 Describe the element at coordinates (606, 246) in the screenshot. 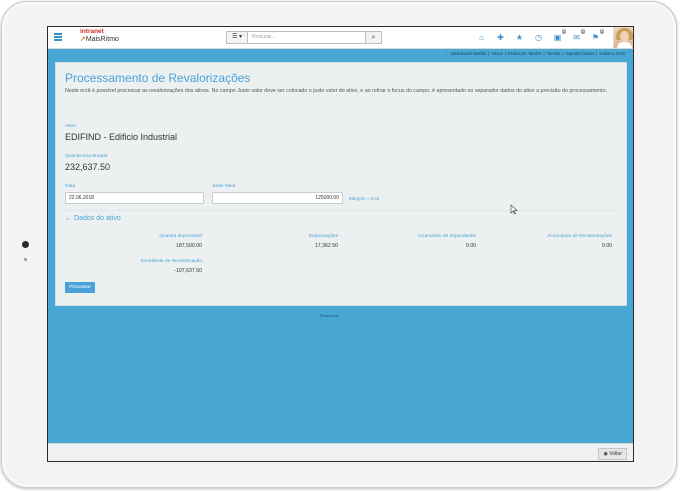

I see `acumulado-revalorizacoes-value: 0.00` at that location.